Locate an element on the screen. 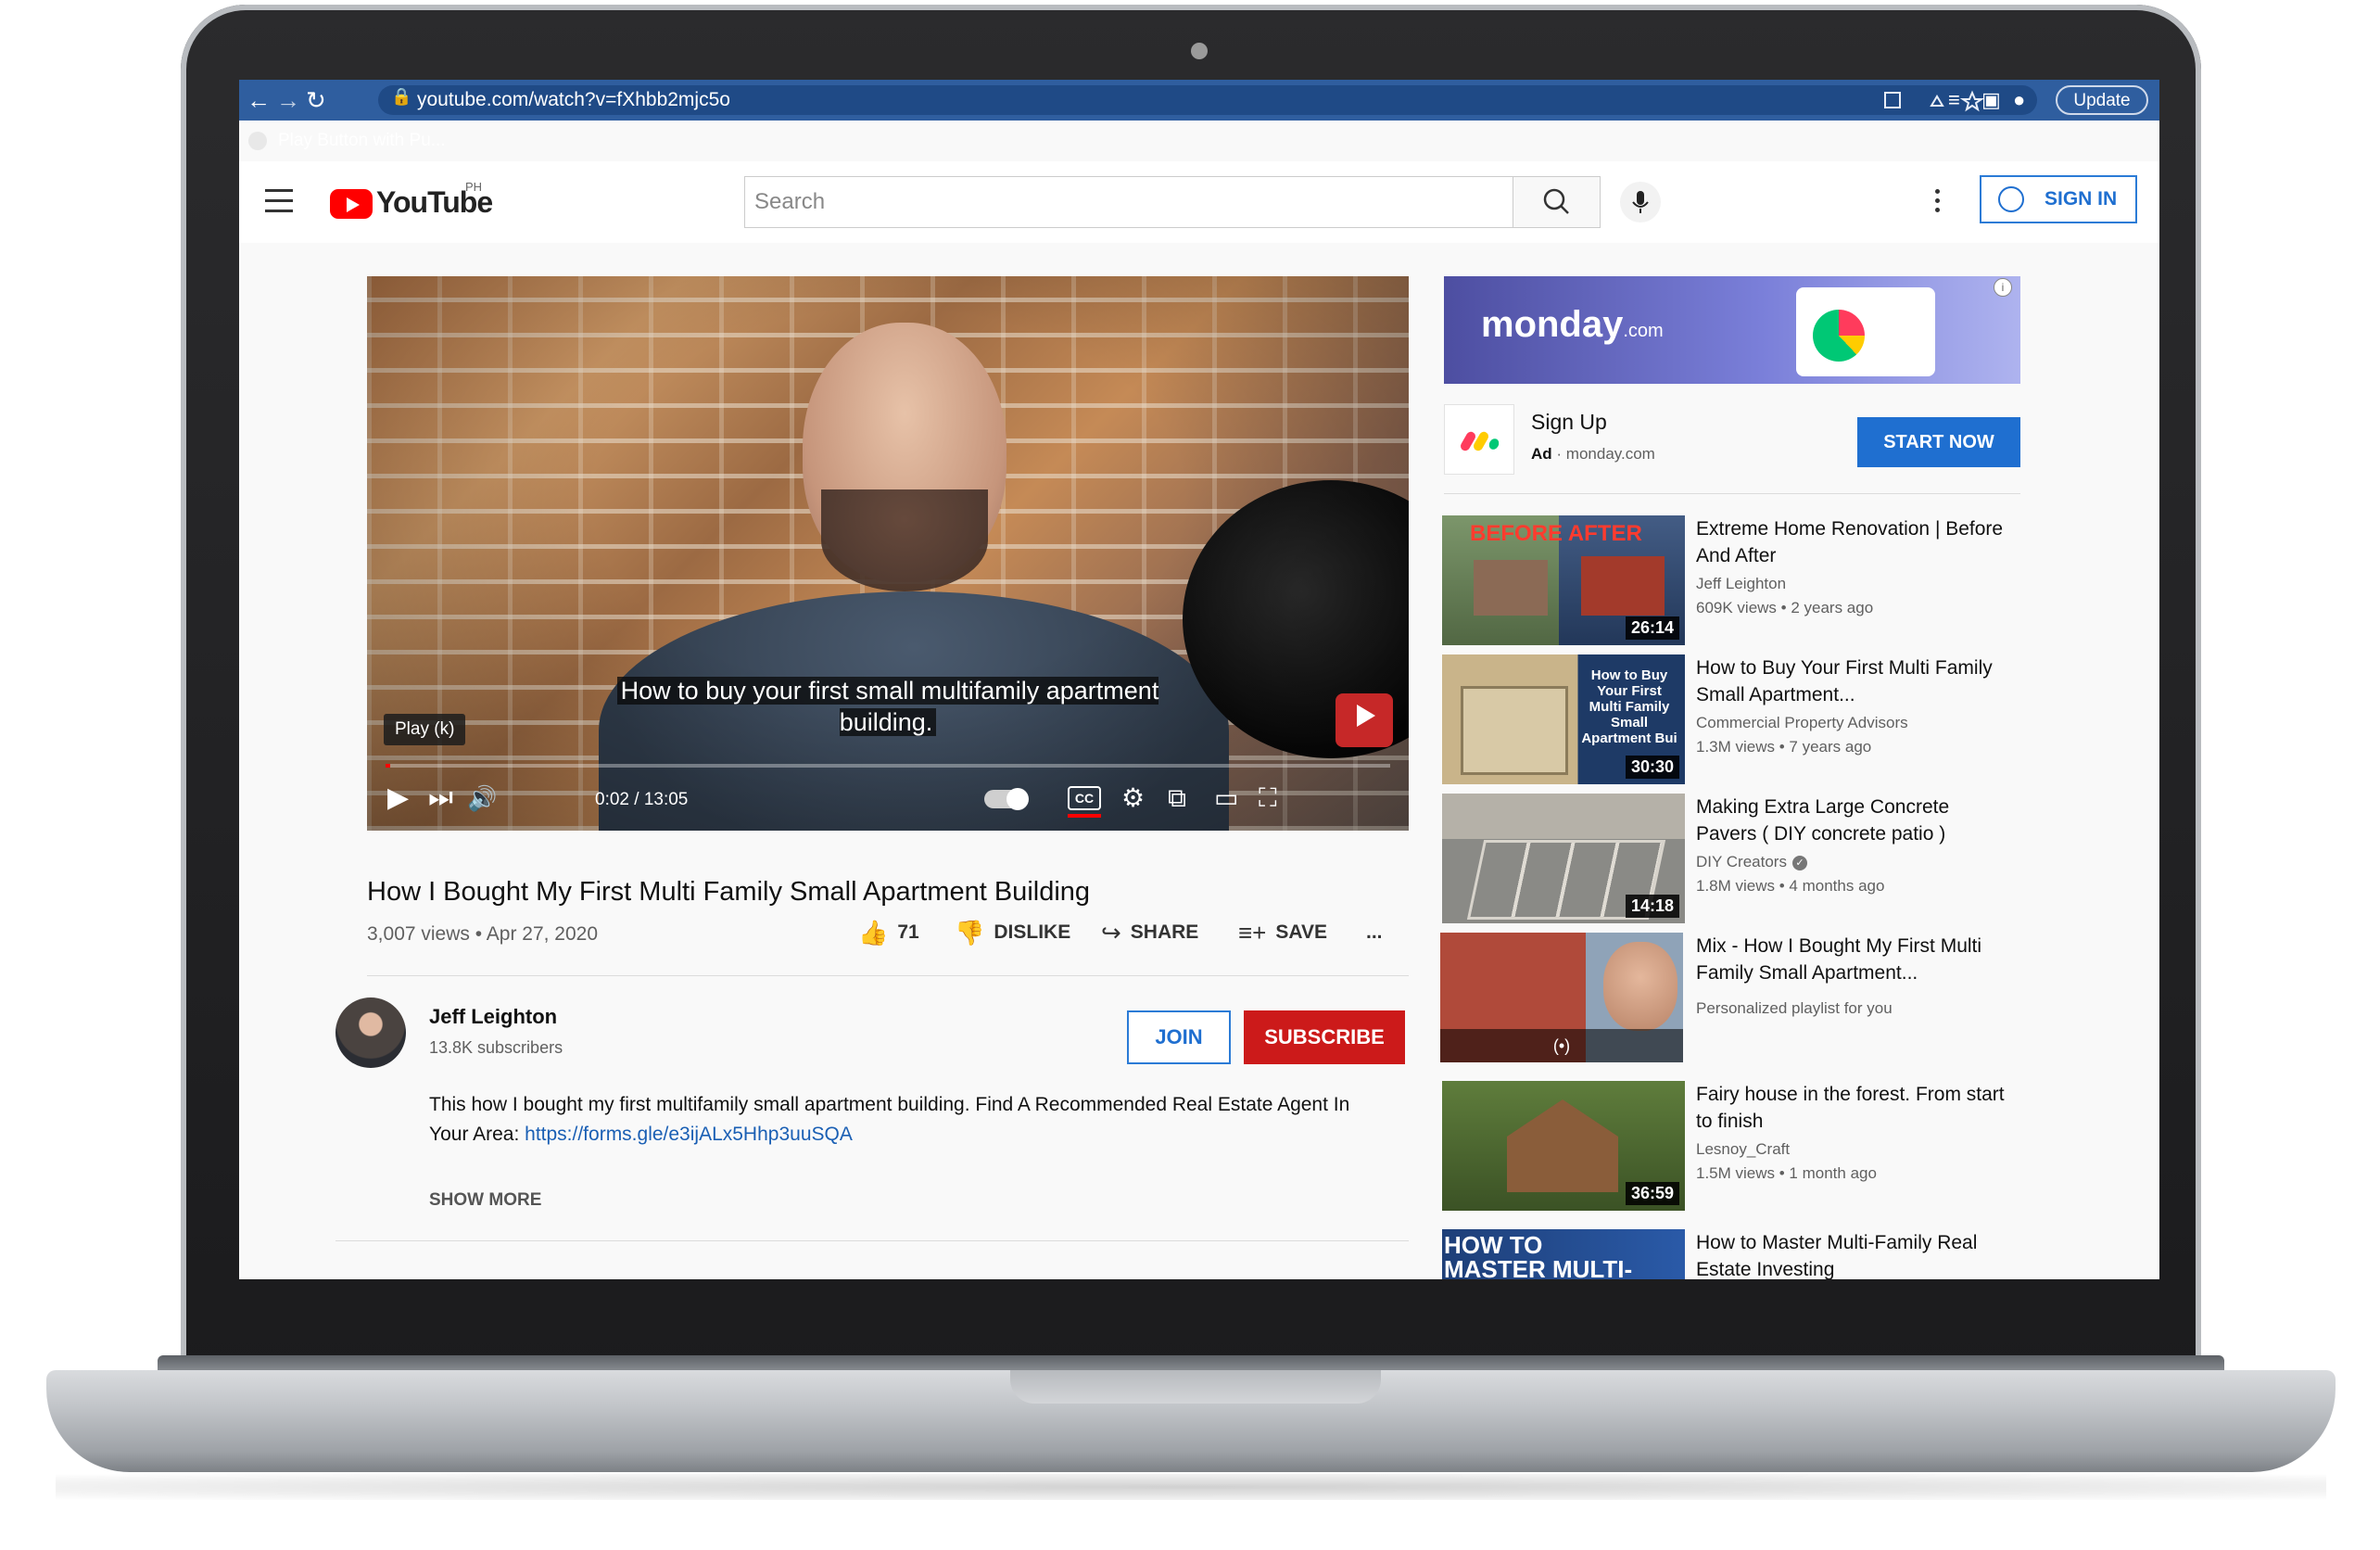  search-box is located at coordinates (1128, 202).